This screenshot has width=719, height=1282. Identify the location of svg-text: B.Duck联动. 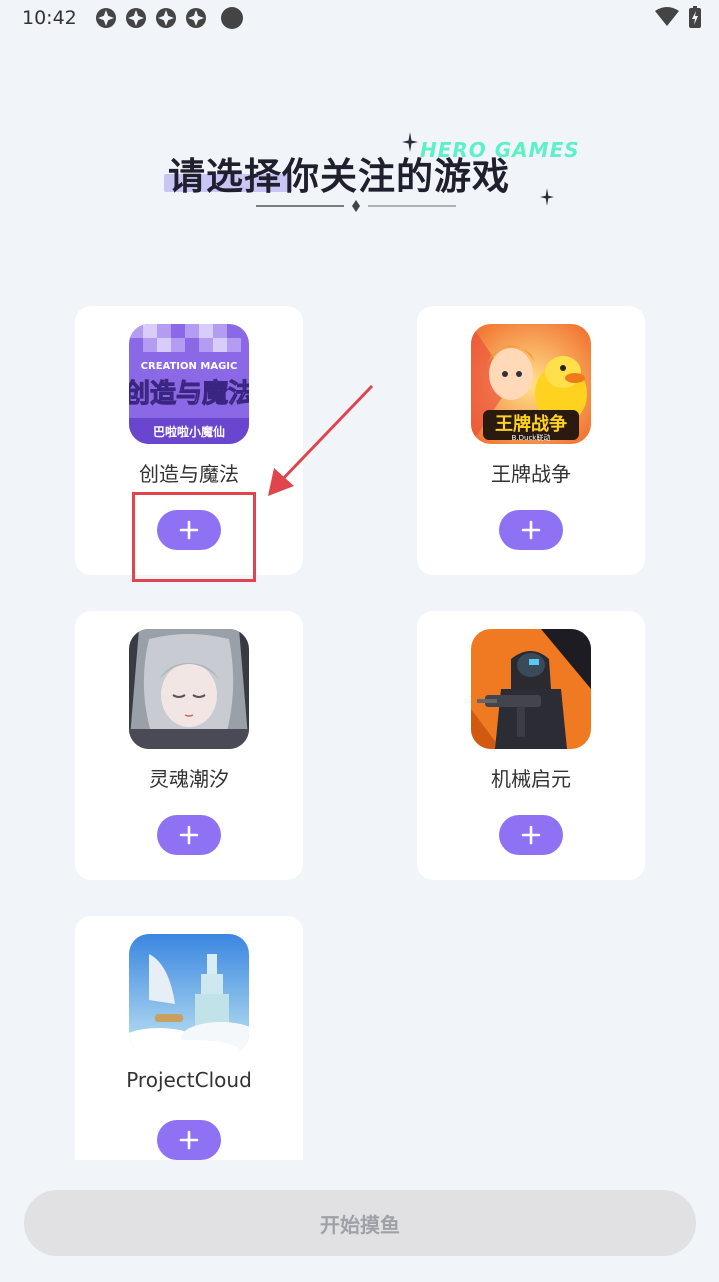
(531, 437).